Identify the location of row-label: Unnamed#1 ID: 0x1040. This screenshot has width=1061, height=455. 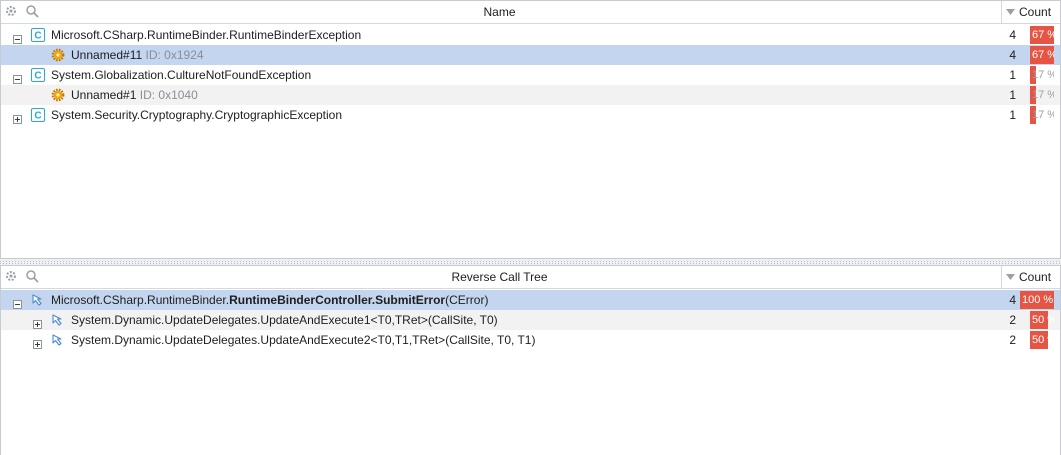
(134, 95).